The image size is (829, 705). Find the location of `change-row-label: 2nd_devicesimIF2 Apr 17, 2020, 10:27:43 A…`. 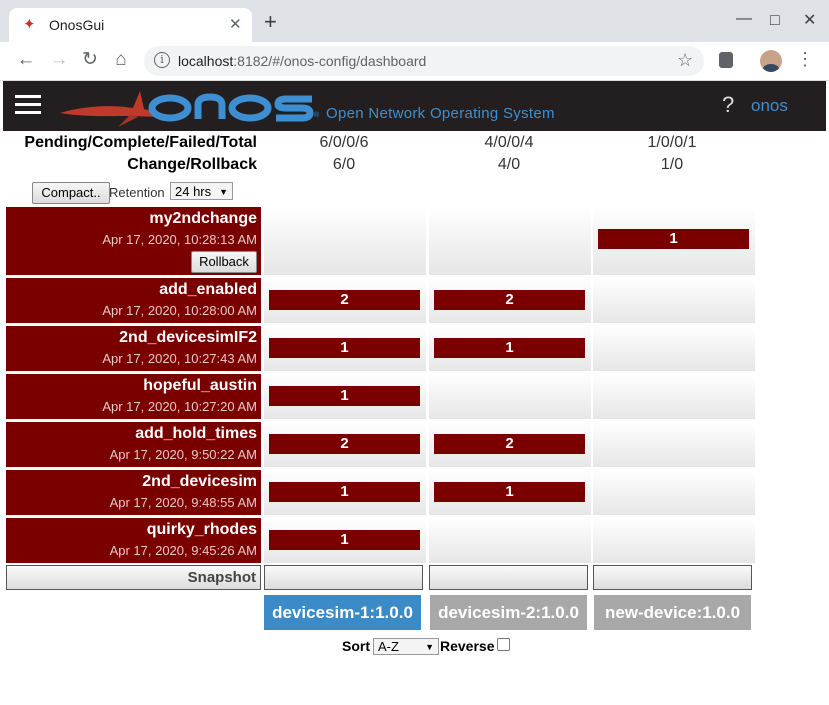

change-row-label: 2nd_devicesimIF2 Apr 17, 2020, 10:27:43 A… is located at coordinates (133, 348).